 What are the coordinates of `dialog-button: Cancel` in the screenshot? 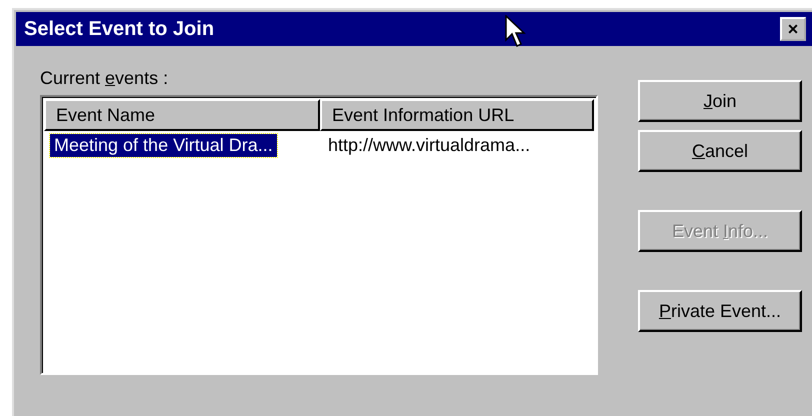 It's located at (720, 151).